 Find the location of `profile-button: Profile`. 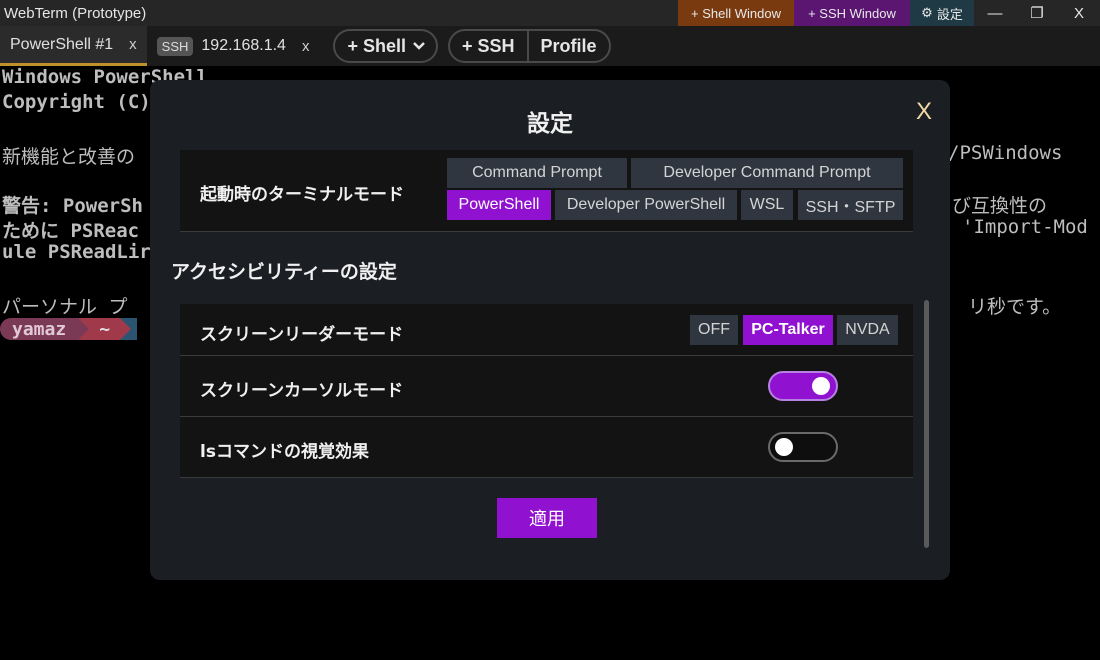

profile-button: Profile is located at coordinates (569, 46).